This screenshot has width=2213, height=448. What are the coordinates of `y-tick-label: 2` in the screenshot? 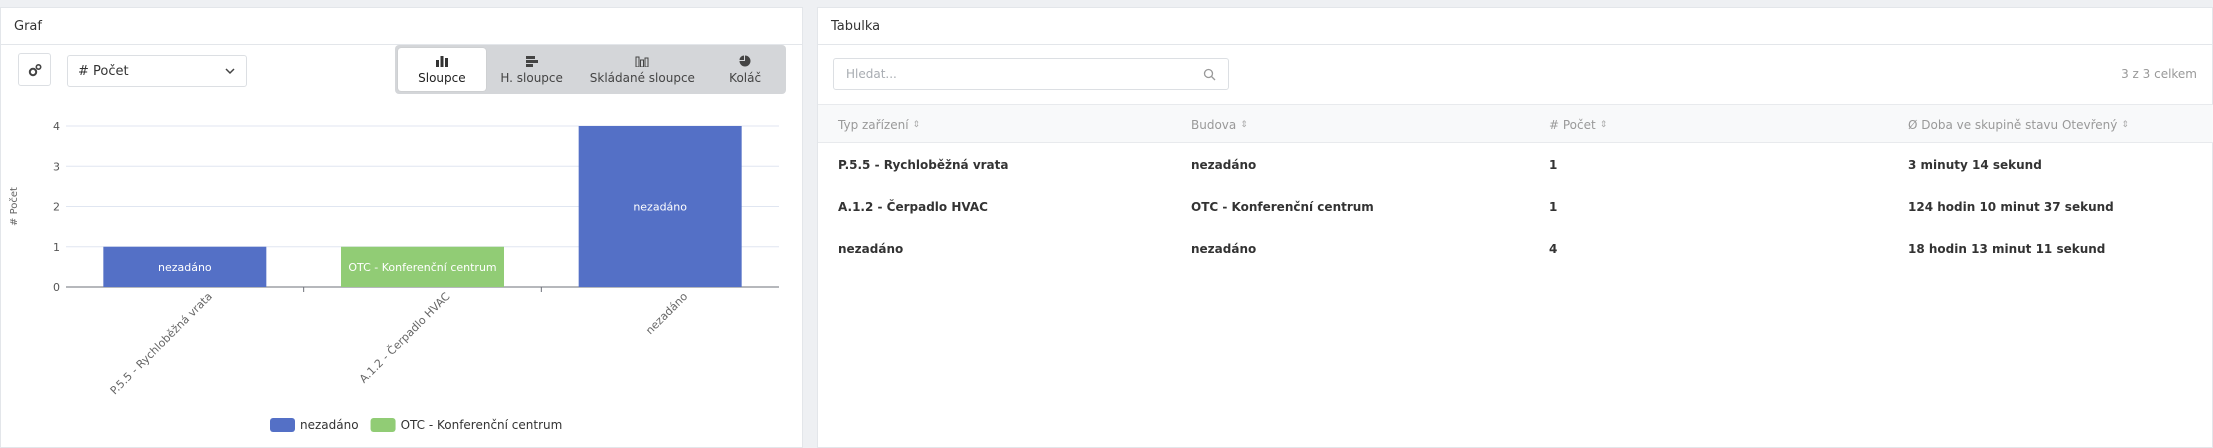 It's located at (56, 207).